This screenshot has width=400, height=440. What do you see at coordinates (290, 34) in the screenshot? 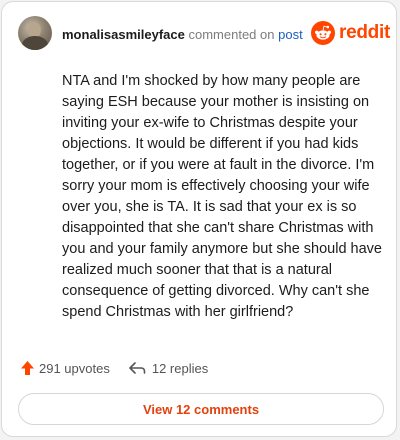
I see `post-link: post` at bounding box center [290, 34].